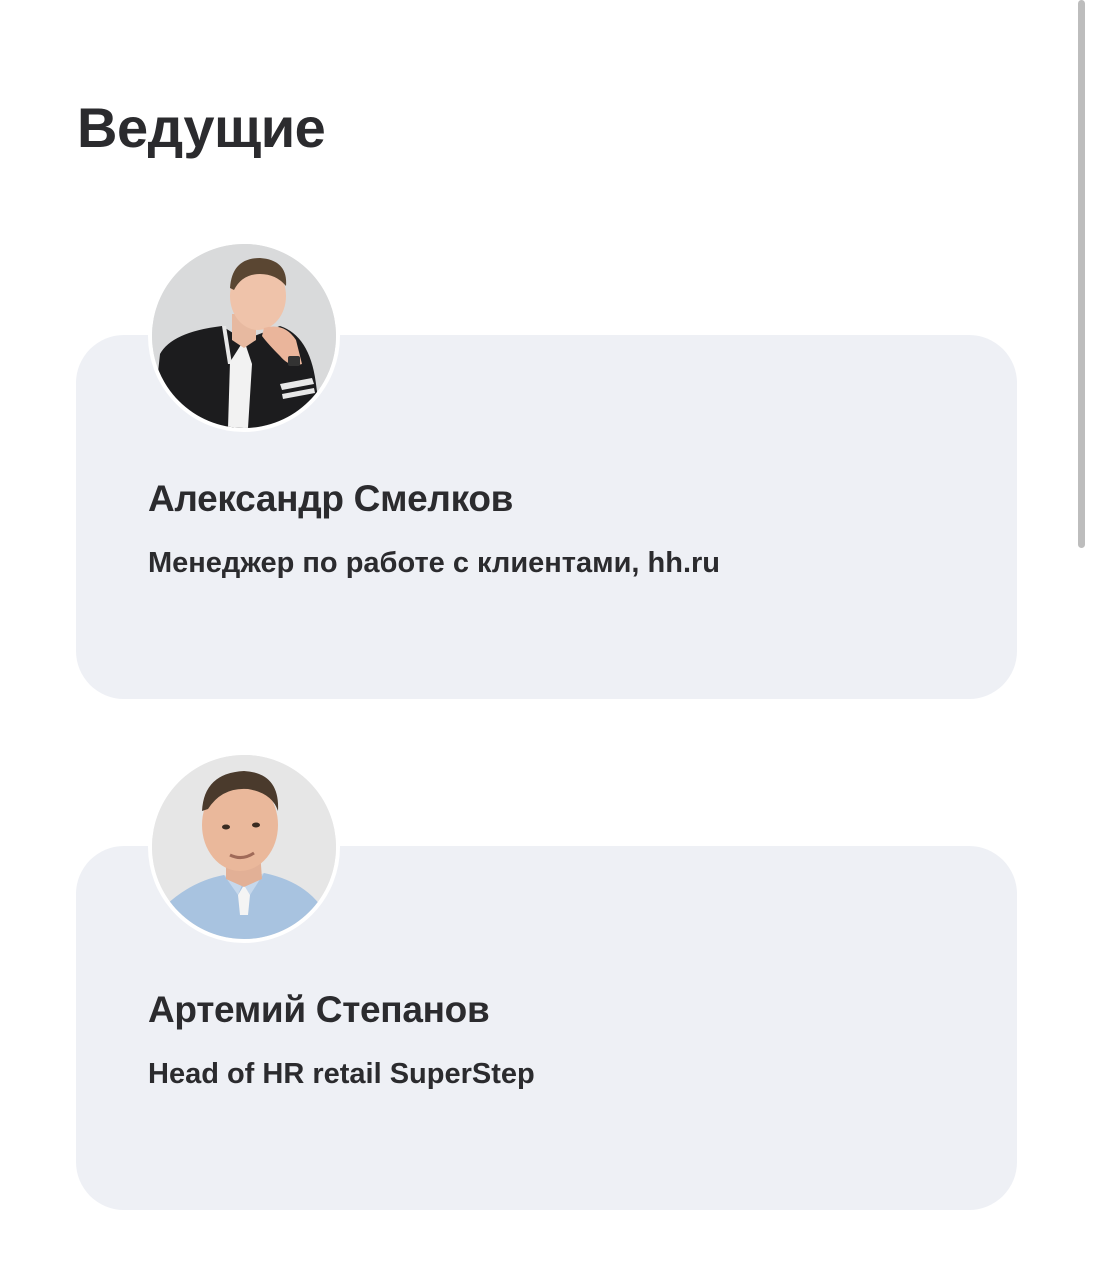 The image size is (1093, 1280). I want to click on host-name: Артемий Степанов, so click(319, 1009).